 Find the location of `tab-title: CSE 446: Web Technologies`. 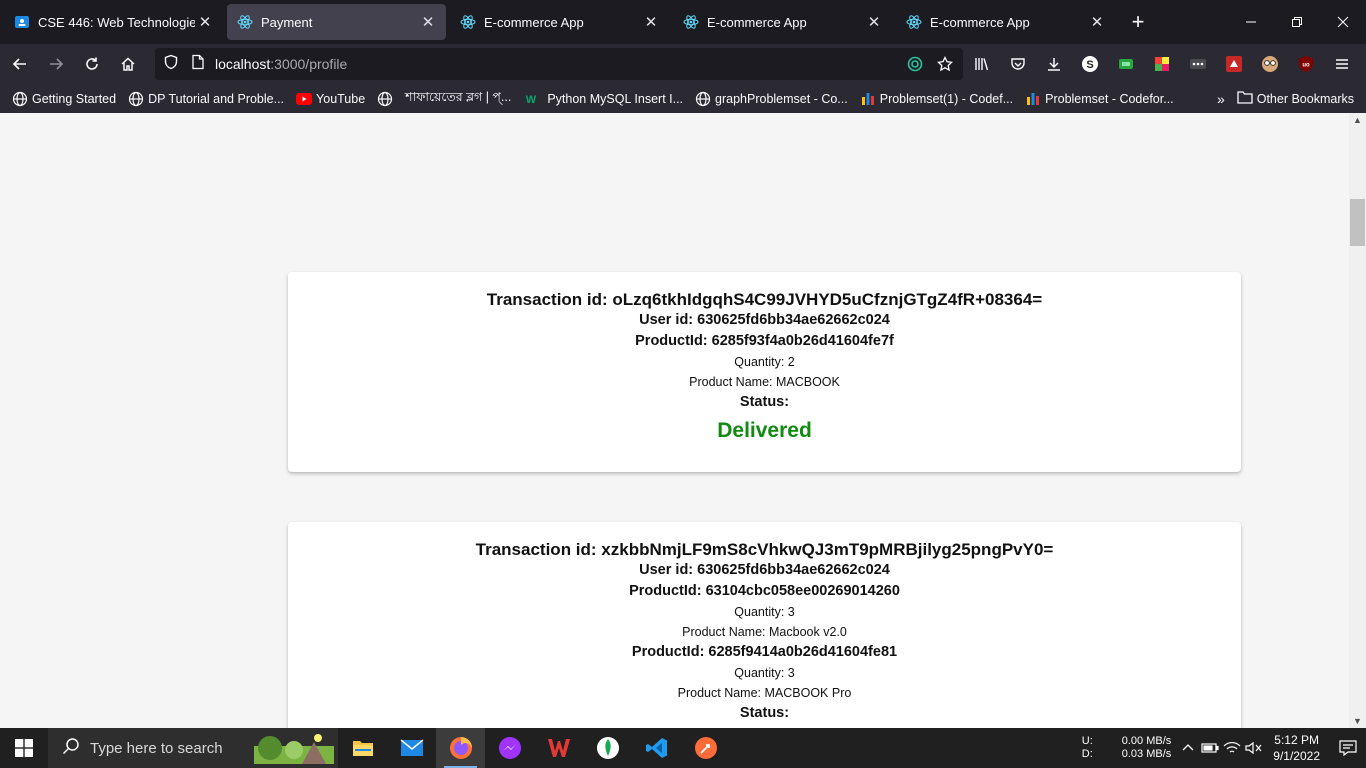

tab-title: CSE 446: Web Technologies is located at coordinates (116, 22).